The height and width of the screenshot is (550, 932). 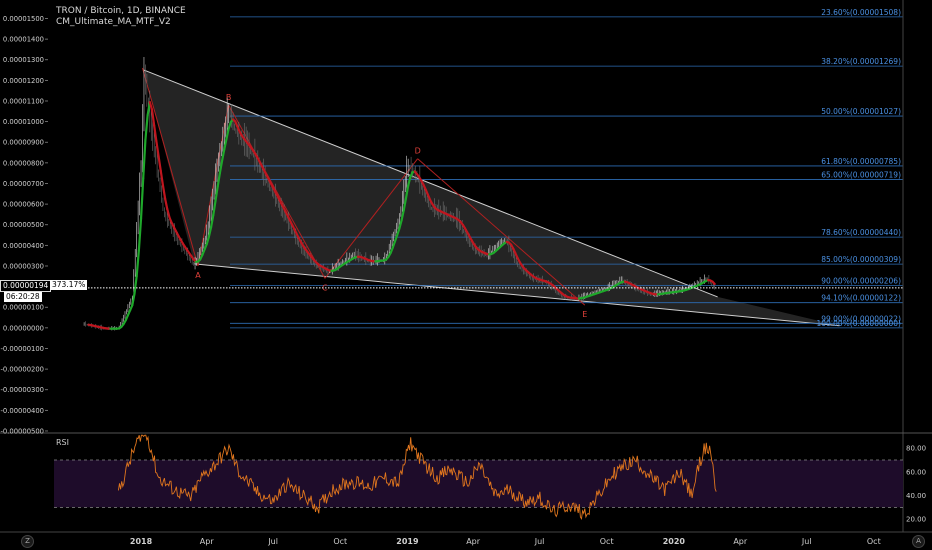 What do you see at coordinates (229, 97) in the screenshot?
I see `wave-label-b: B` at bounding box center [229, 97].